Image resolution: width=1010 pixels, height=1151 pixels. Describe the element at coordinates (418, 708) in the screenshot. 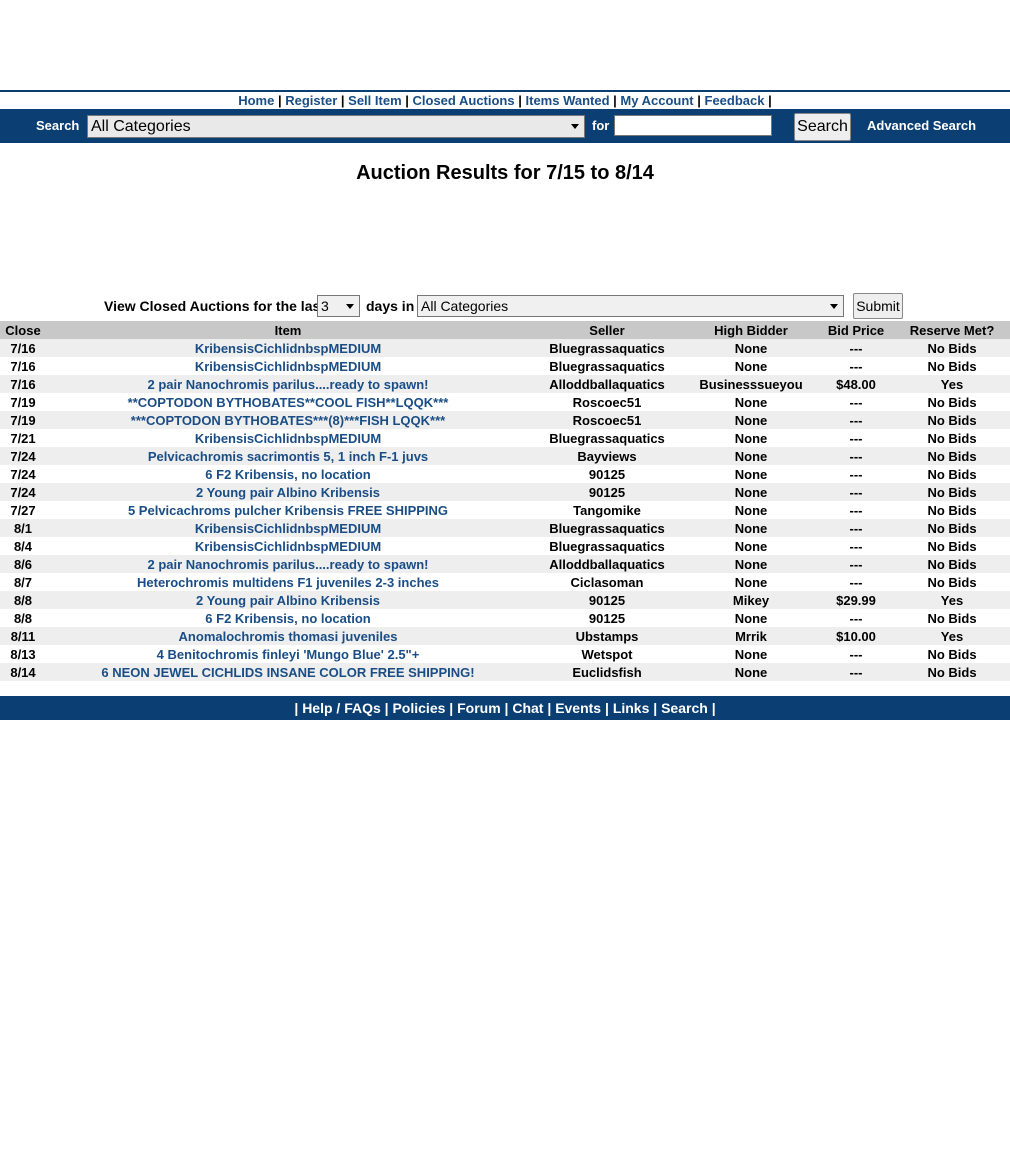

I see `footer-link-policies: Policies` at that location.